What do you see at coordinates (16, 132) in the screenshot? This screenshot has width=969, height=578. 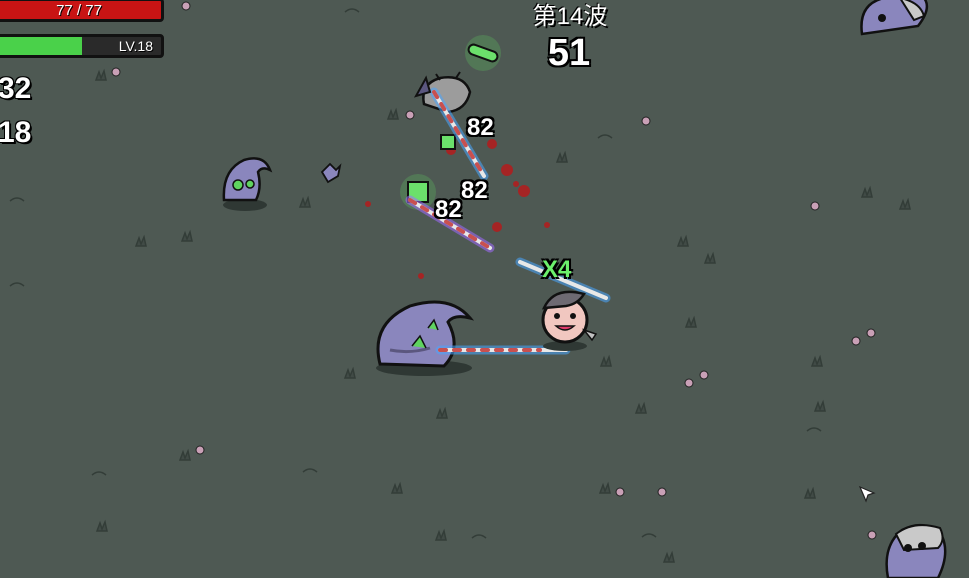 I see `bag-count: 18` at bounding box center [16, 132].